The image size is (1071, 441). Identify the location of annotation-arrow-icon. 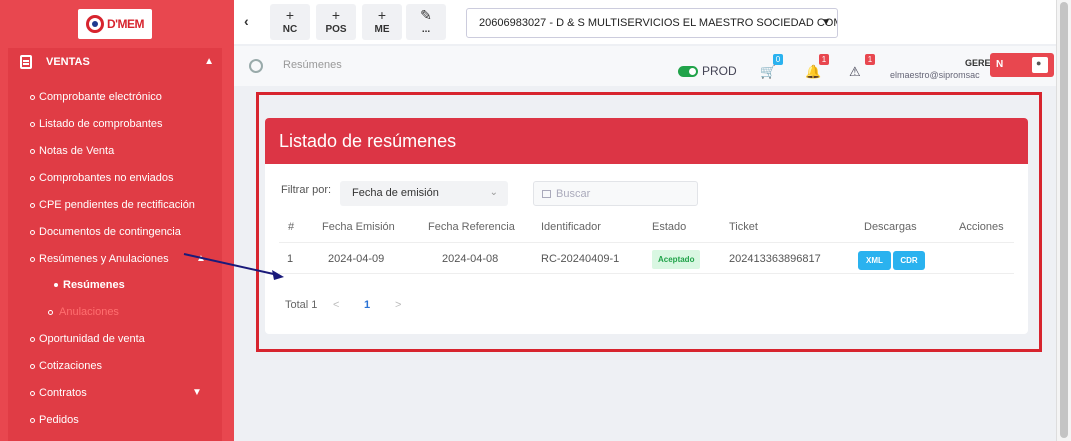
(233, 266).